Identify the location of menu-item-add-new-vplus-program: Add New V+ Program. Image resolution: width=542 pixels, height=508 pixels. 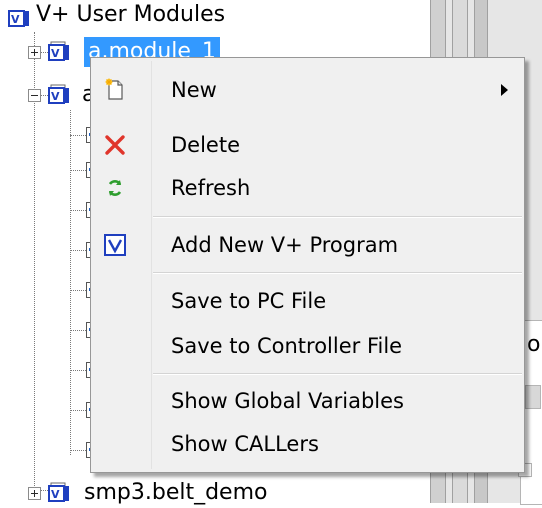
(307, 245).